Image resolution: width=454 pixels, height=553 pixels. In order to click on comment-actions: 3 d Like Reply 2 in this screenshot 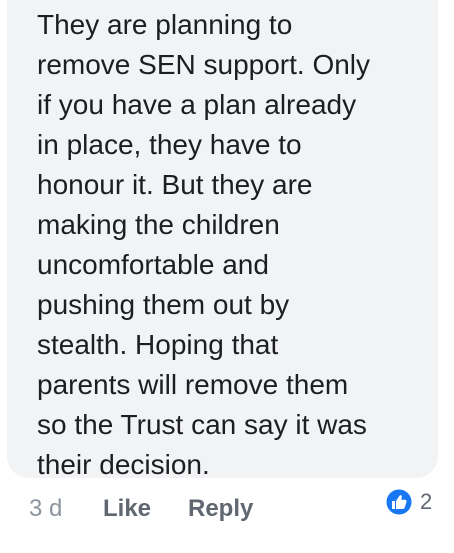, I will do `click(227, 509)`.